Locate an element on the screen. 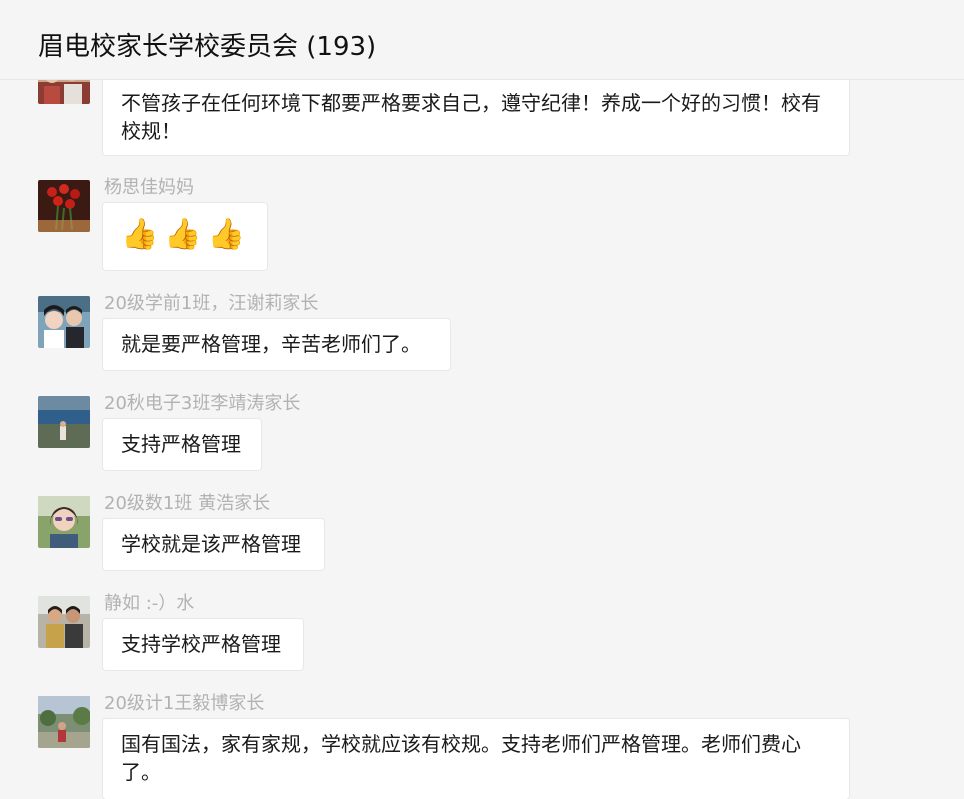  sender-name: 20级学前1班，汪谢莉家长 is located at coordinates (211, 303).